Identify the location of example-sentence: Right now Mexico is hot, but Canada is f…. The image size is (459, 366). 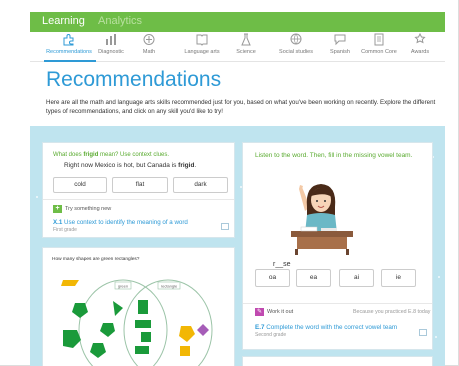
(130, 165).